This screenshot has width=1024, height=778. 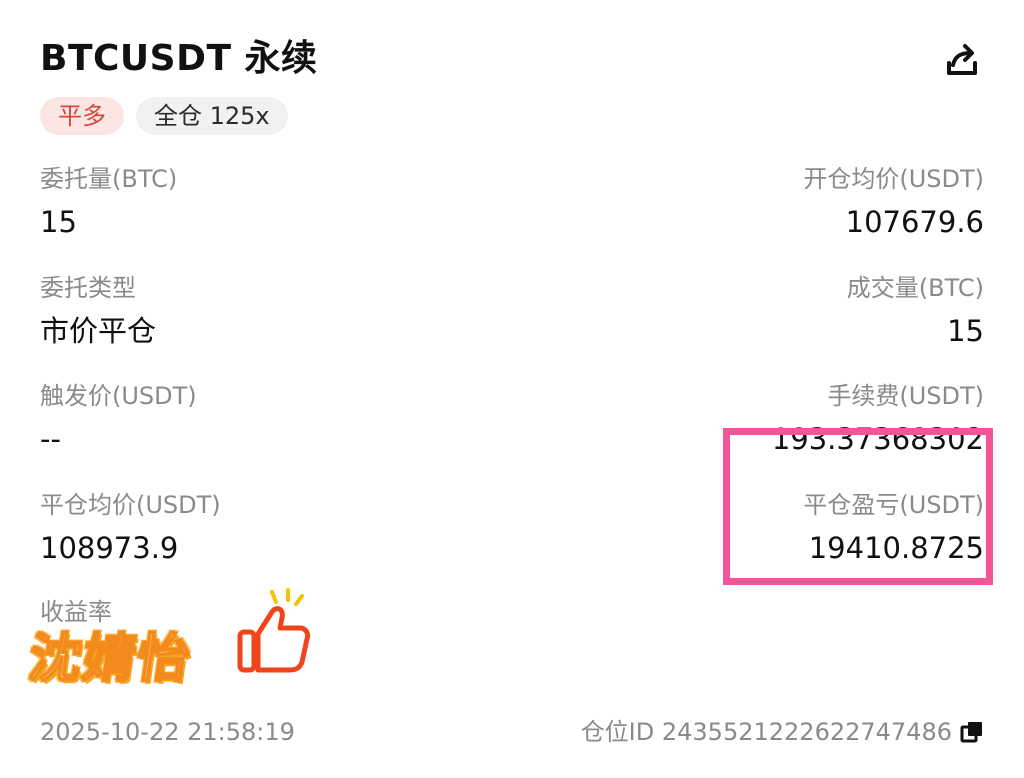 I want to click on order-type-label: 委托类型, so click(x=88, y=288).